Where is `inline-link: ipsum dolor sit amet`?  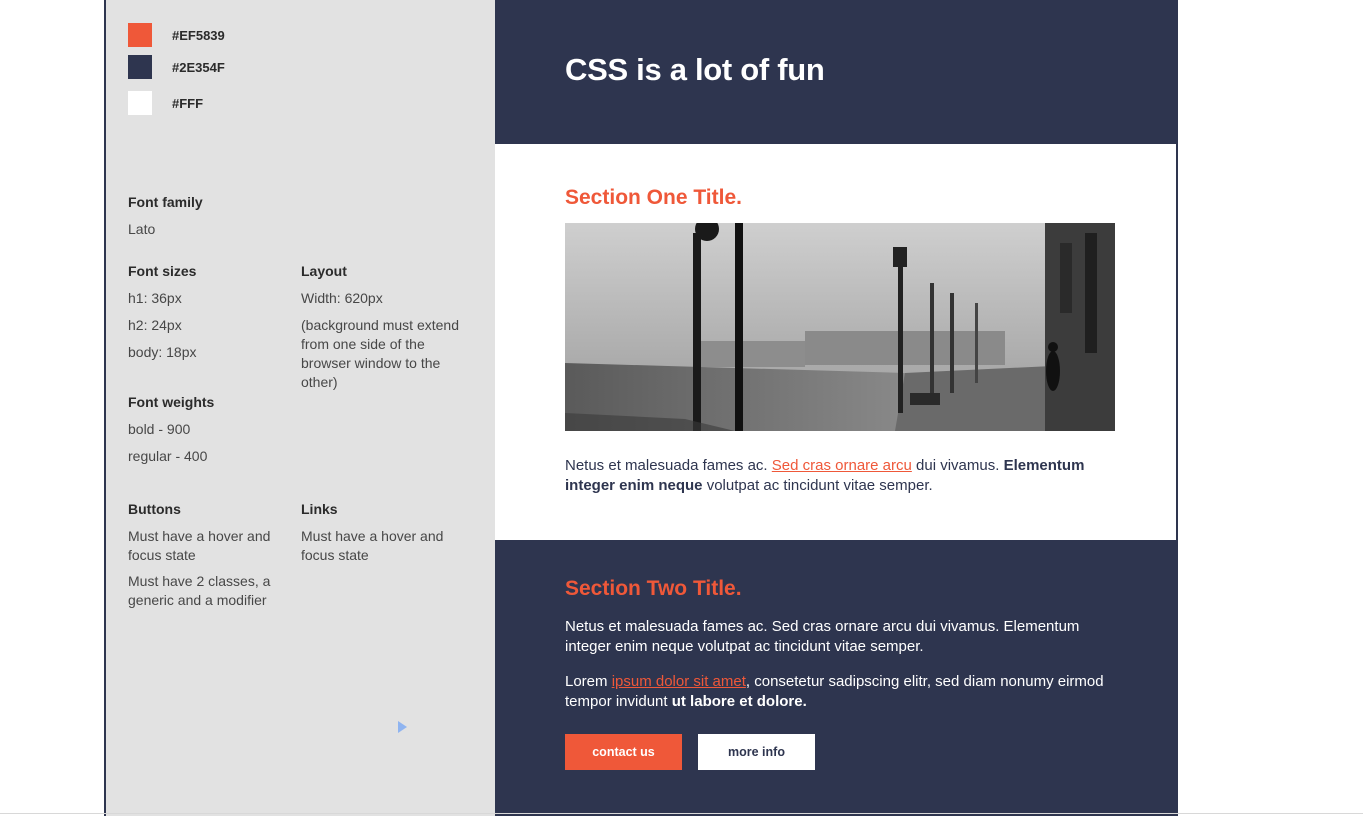
inline-link: ipsum dolor sit amet is located at coordinates (679, 681).